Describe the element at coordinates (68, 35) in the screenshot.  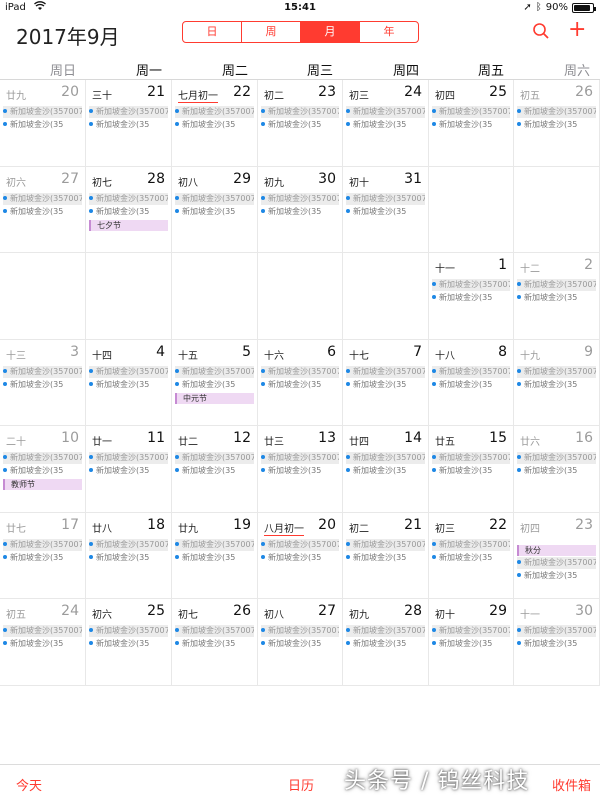
I see `month-title: 2017年9月` at that location.